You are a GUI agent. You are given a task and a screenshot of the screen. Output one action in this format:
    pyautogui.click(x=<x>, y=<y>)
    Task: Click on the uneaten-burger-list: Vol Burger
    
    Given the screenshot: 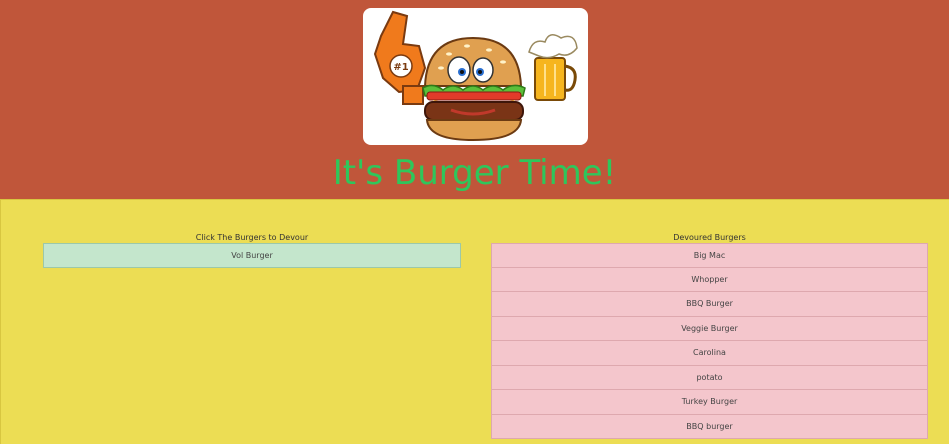 What is the action you would take?
    pyautogui.click(x=252, y=255)
    